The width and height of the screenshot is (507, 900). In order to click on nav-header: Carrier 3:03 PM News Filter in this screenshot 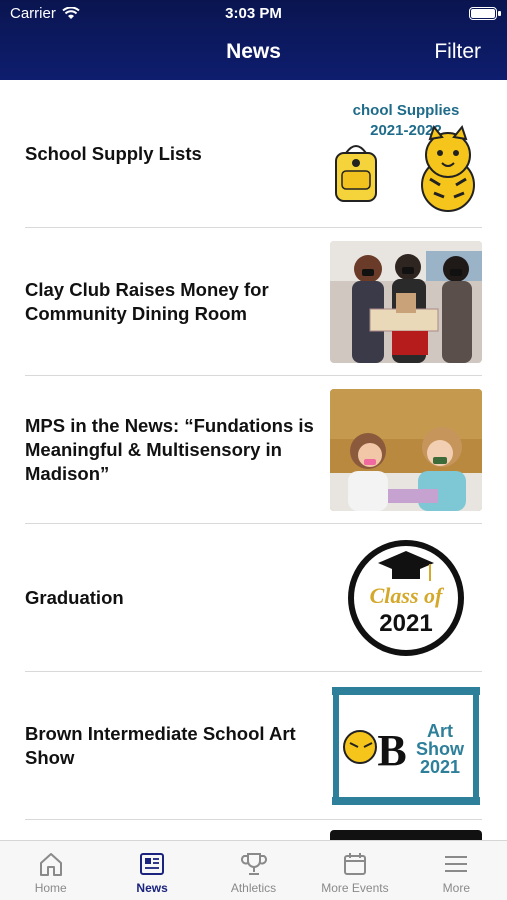, I will do `click(253, 40)`.